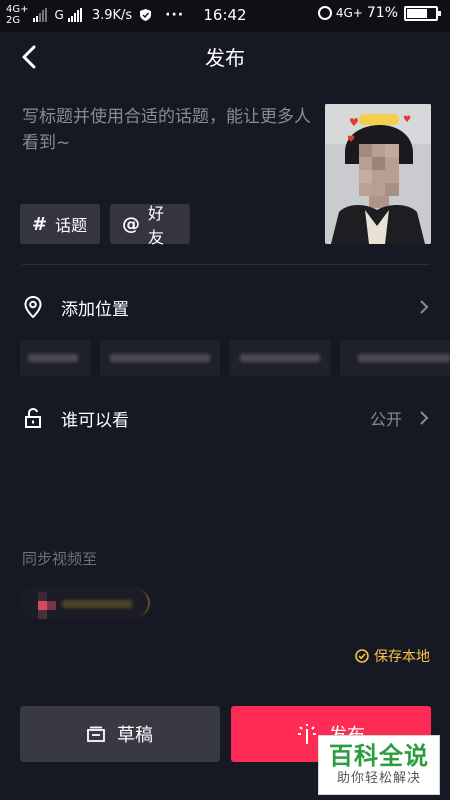 This screenshot has width=450, height=800. What do you see at coordinates (382, 13) in the screenshot?
I see `battery-percent: 71%` at bounding box center [382, 13].